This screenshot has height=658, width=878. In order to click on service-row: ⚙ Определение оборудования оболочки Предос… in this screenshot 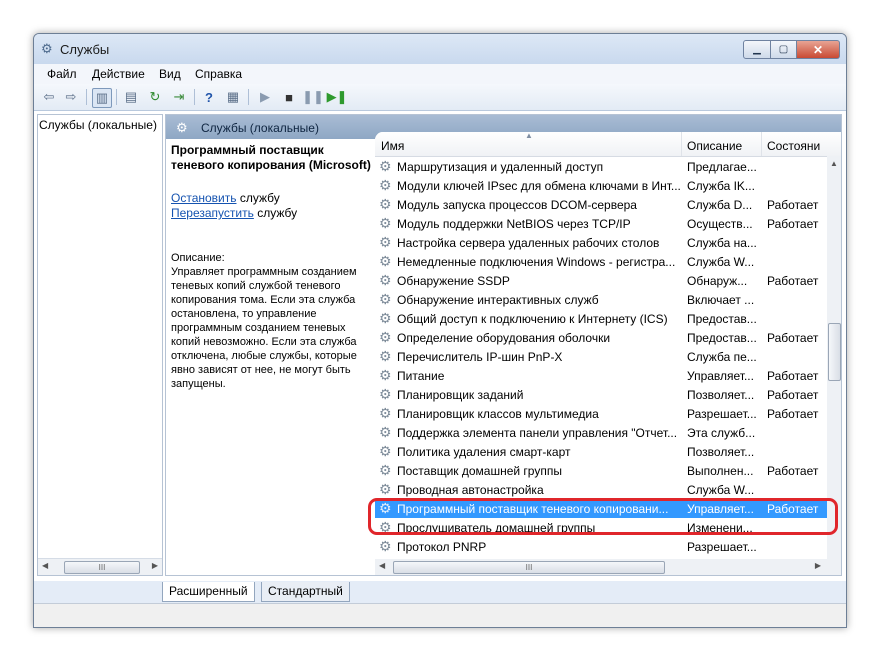, I will do `click(601, 337)`.